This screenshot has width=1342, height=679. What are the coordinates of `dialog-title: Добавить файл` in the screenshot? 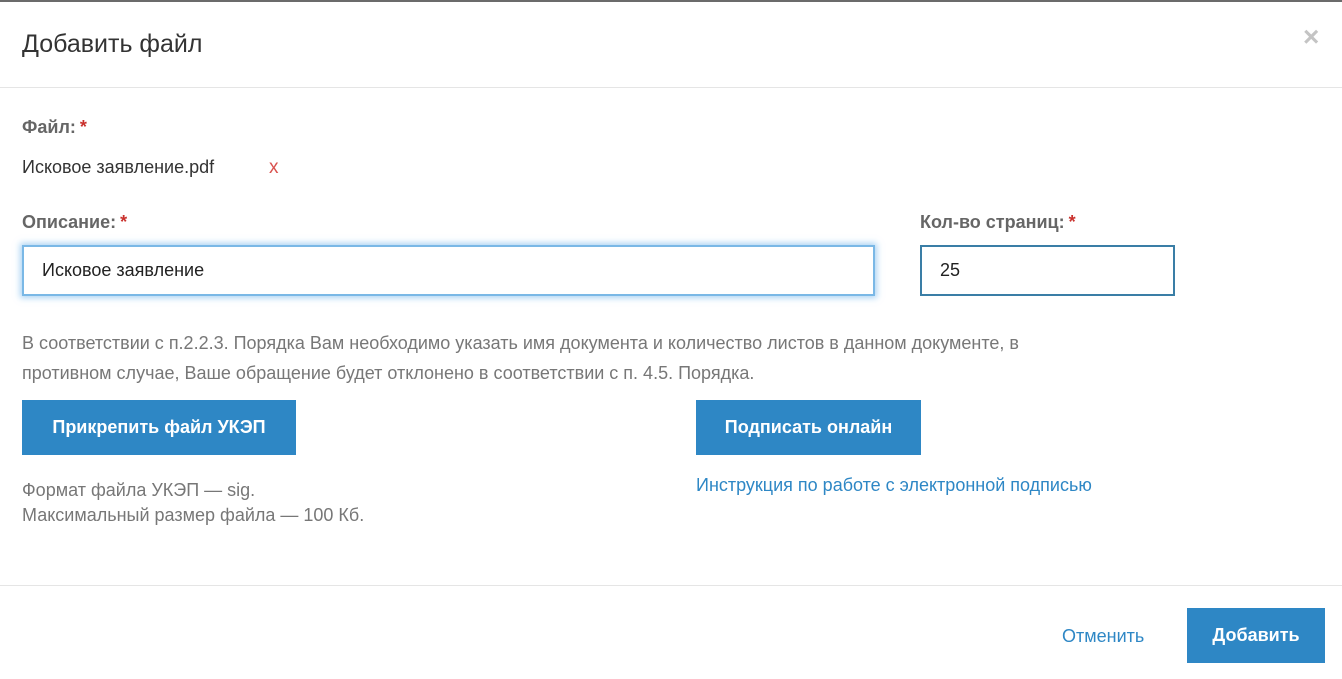 It's located at (112, 44).